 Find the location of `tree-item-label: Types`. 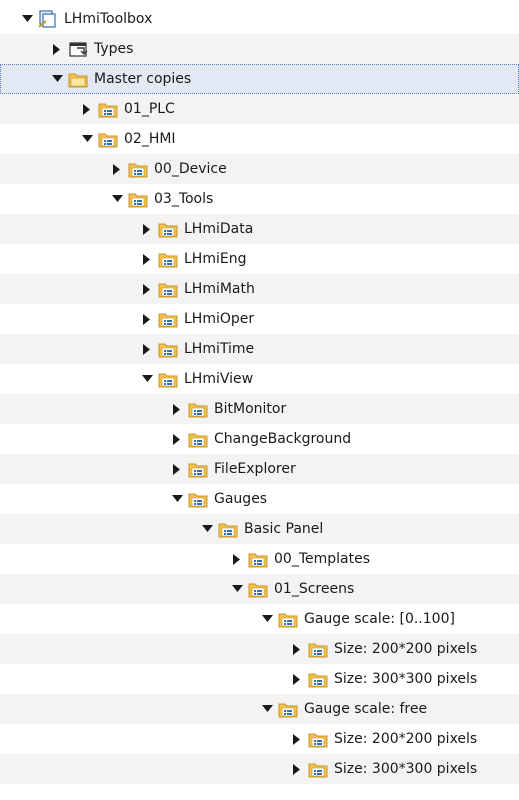

tree-item-label: Types is located at coordinates (114, 49).